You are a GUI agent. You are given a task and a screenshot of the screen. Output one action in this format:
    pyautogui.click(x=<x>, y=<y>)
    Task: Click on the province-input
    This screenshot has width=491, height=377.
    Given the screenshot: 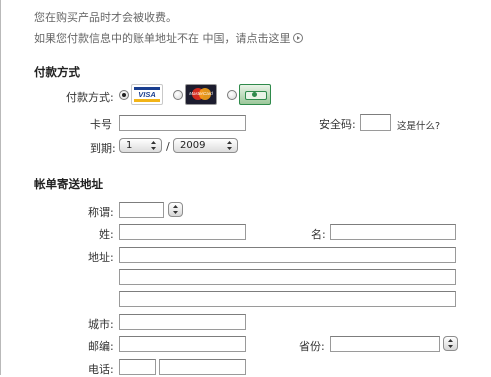 What is the action you would take?
    pyautogui.click(x=385, y=344)
    